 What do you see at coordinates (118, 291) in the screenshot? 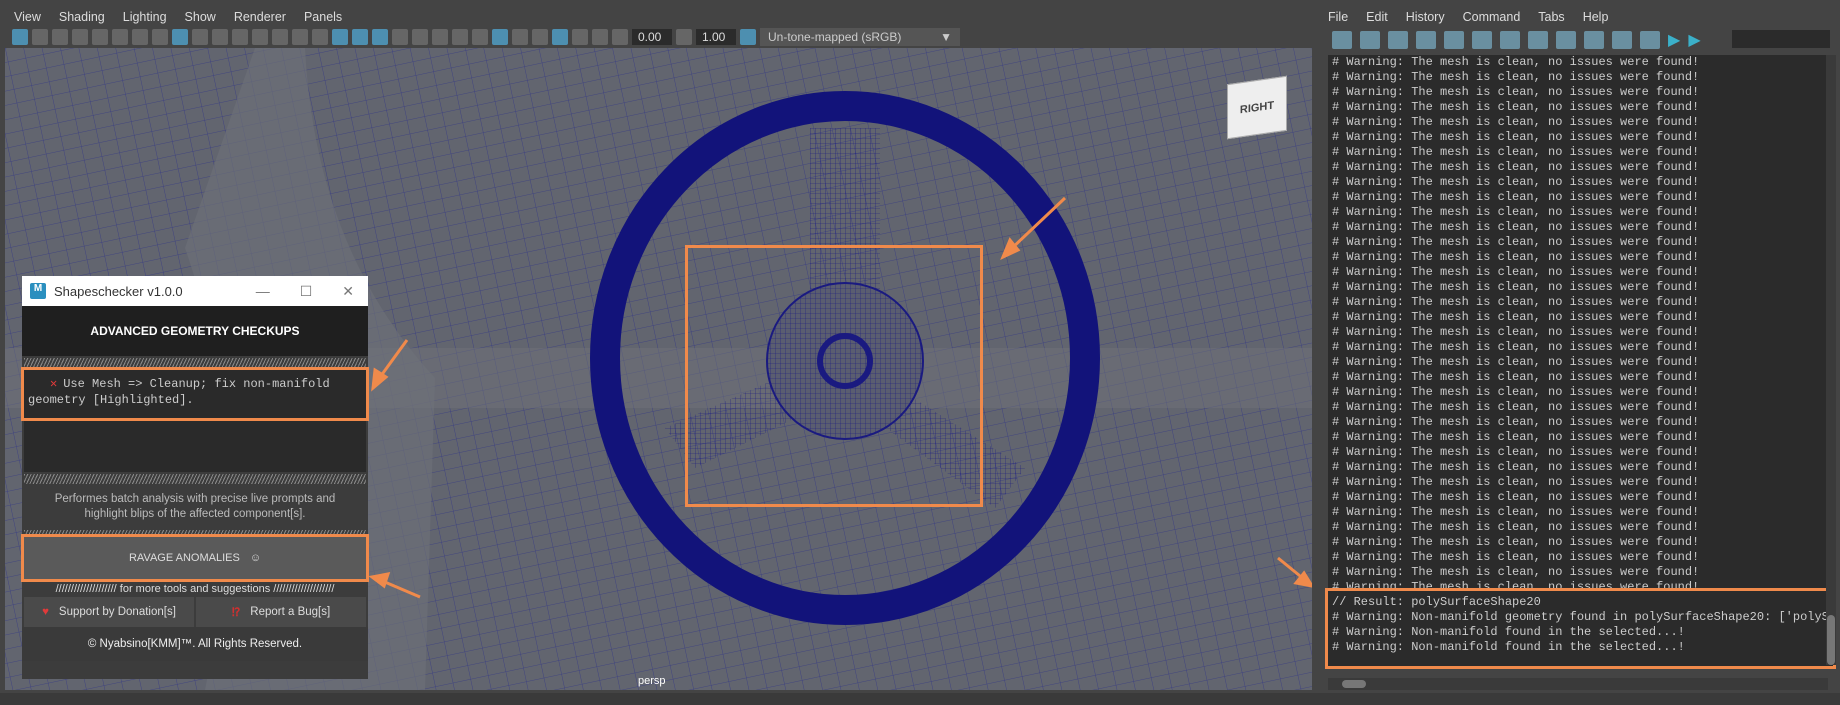
I see `dialog-title: Shapeschecker v1.0.0` at bounding box center [118, 291].